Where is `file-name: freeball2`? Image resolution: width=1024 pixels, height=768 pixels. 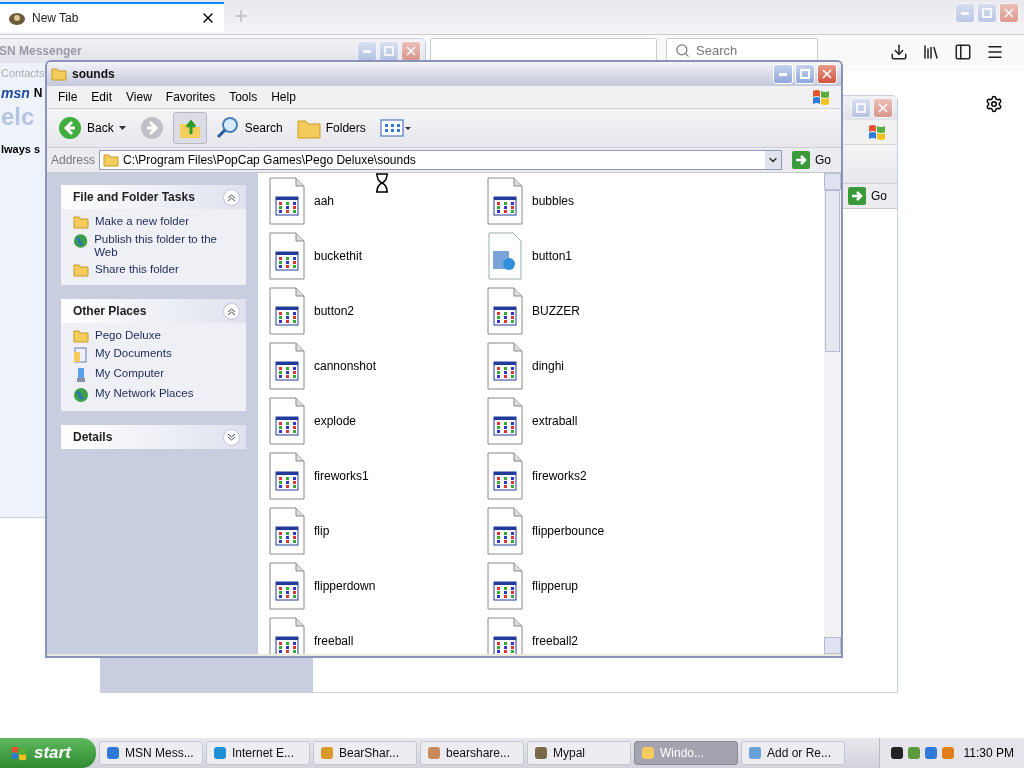 file-name: freeball2 is located at coordinates (555, 640).